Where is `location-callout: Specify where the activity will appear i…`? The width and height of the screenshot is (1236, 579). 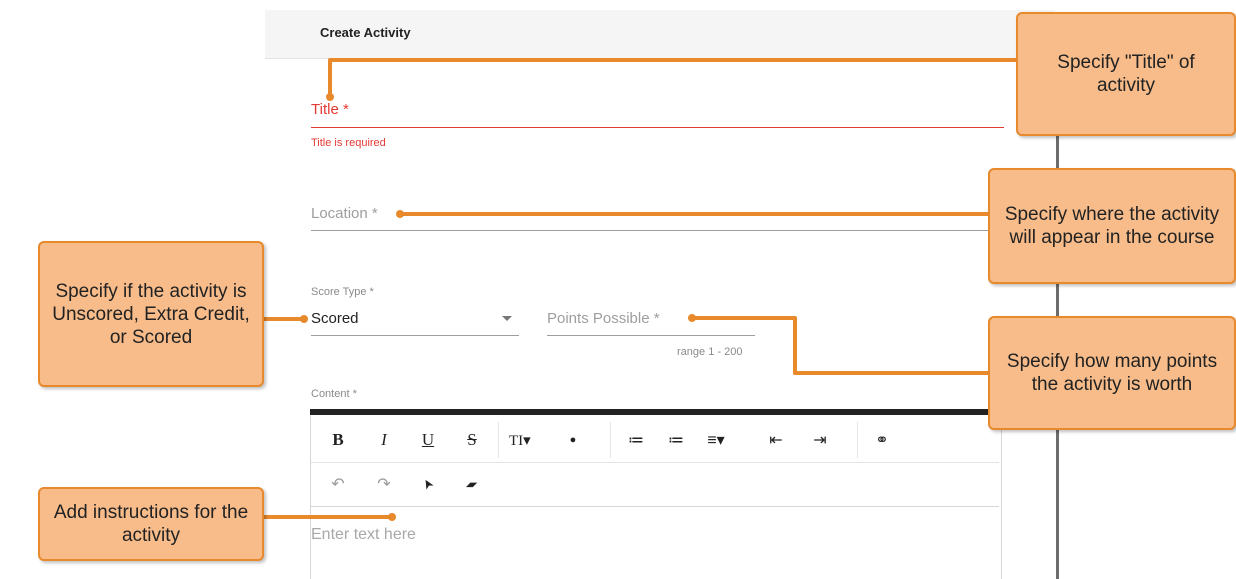
location-callout: Specify where the activity will appear i… is located at coordinates (1112, 226).